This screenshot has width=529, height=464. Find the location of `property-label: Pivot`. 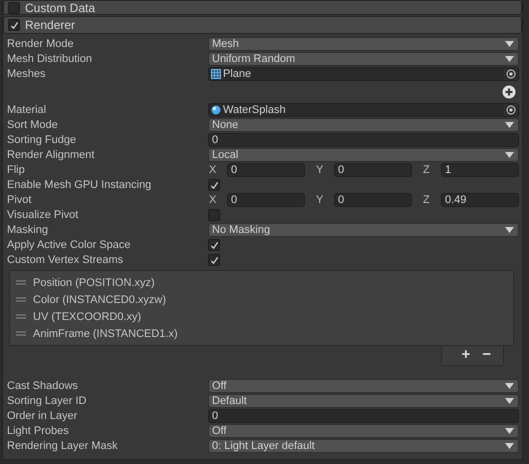

property-label: Pivot is located at coordinates (19, 200).